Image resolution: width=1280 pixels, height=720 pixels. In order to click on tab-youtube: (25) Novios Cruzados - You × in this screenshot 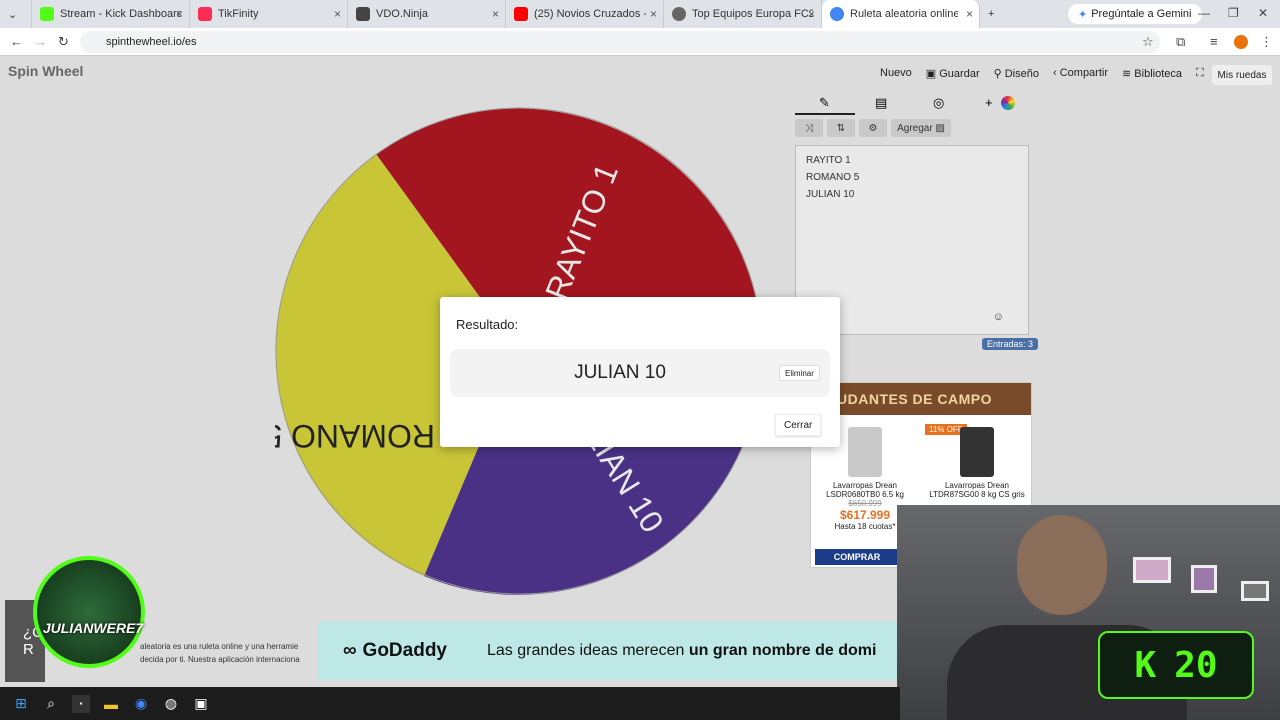, I will do `click(585, 14)`.